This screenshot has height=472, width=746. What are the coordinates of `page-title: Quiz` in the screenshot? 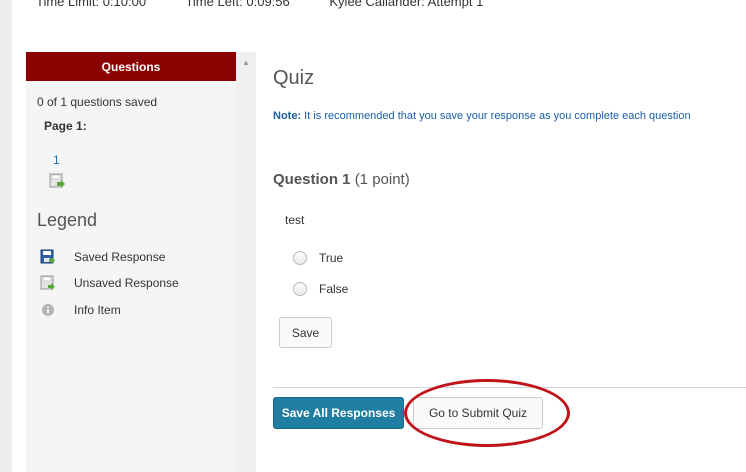 It's located at (294, 78).